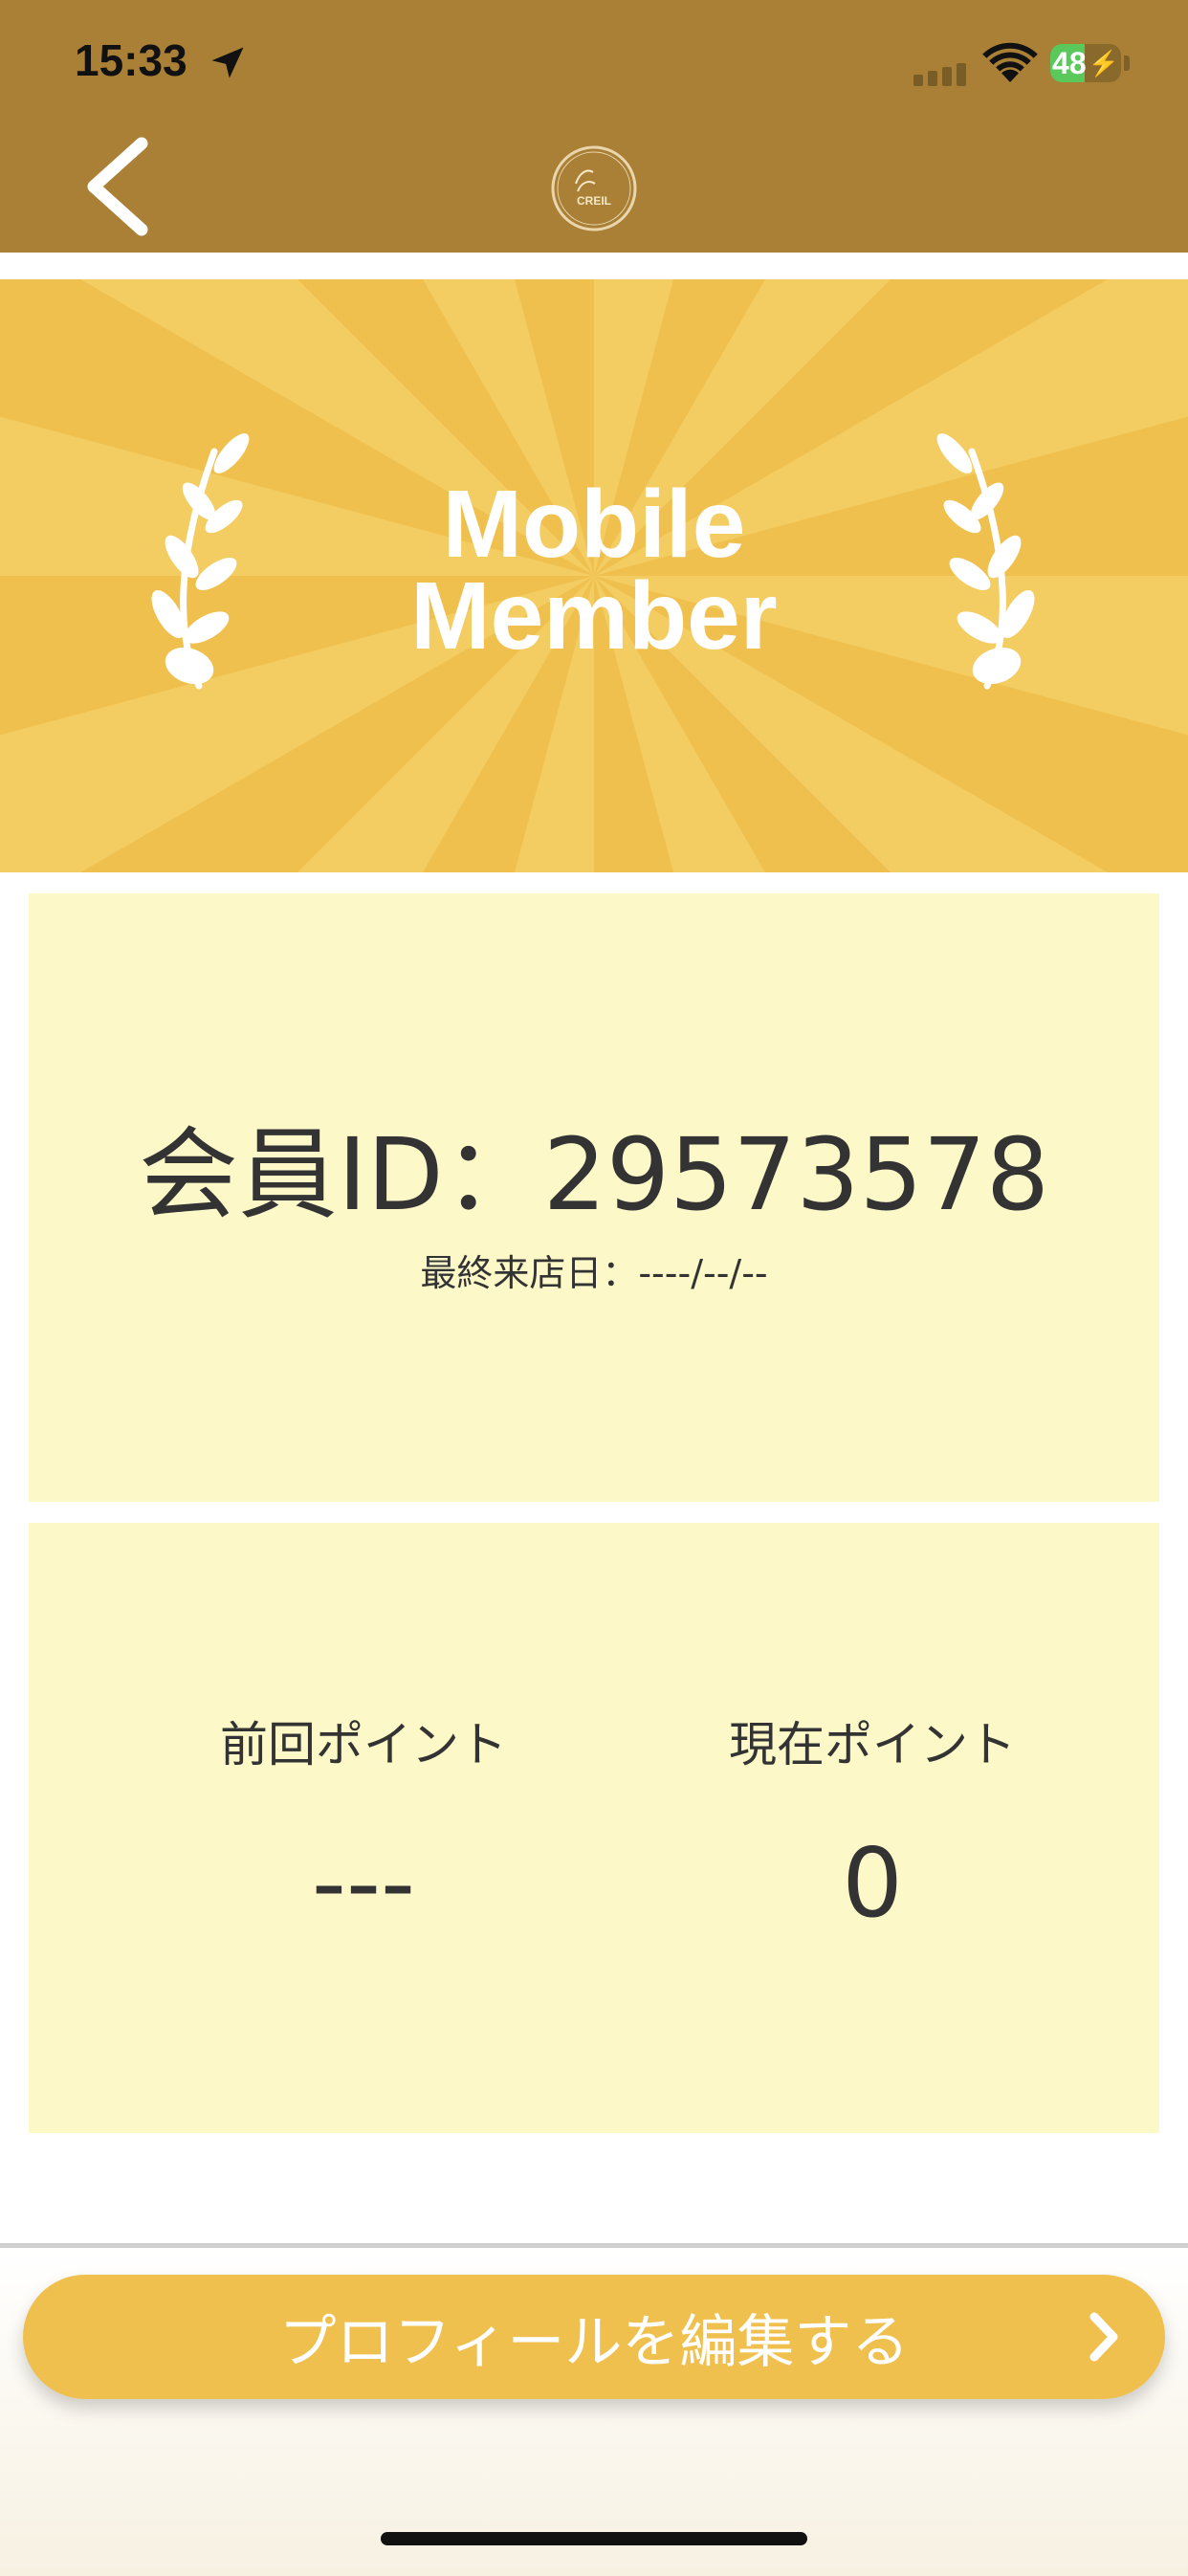 The image size is (1188, 2576). Describe the element at coordinates (985, 561) in the screenshot. I see `laurel-branch-icon` at that location.